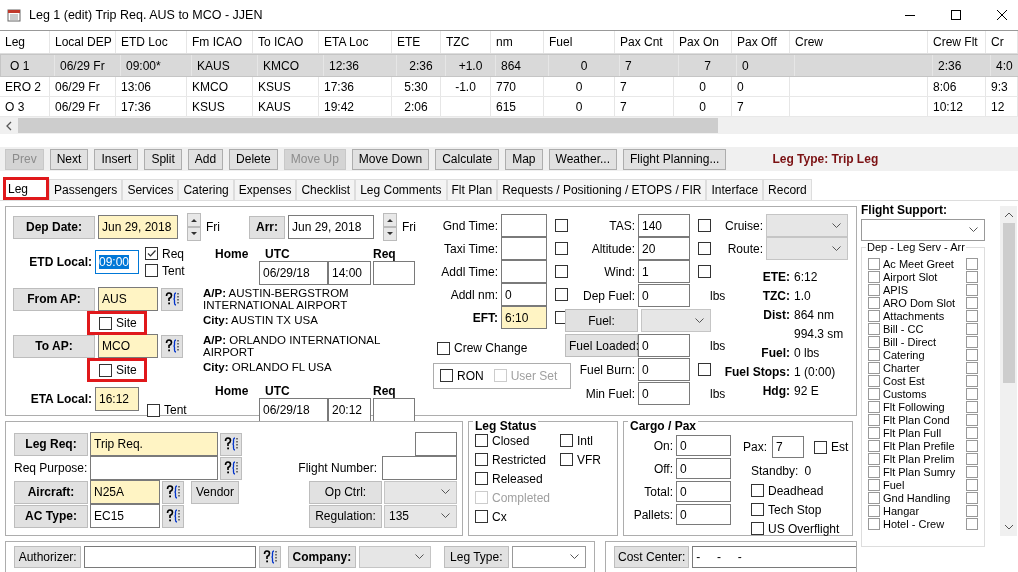 This screenshot has width=1018, height=572. I want to click on req-time-field, so click(394, 273).